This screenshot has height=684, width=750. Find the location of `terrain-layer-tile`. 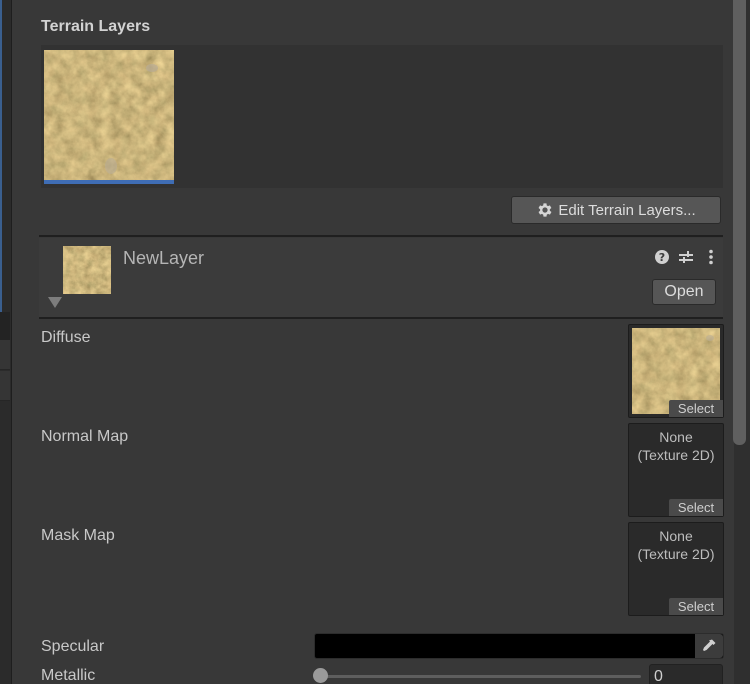

terrain-layer-tile is located at coordinates (109, 117).